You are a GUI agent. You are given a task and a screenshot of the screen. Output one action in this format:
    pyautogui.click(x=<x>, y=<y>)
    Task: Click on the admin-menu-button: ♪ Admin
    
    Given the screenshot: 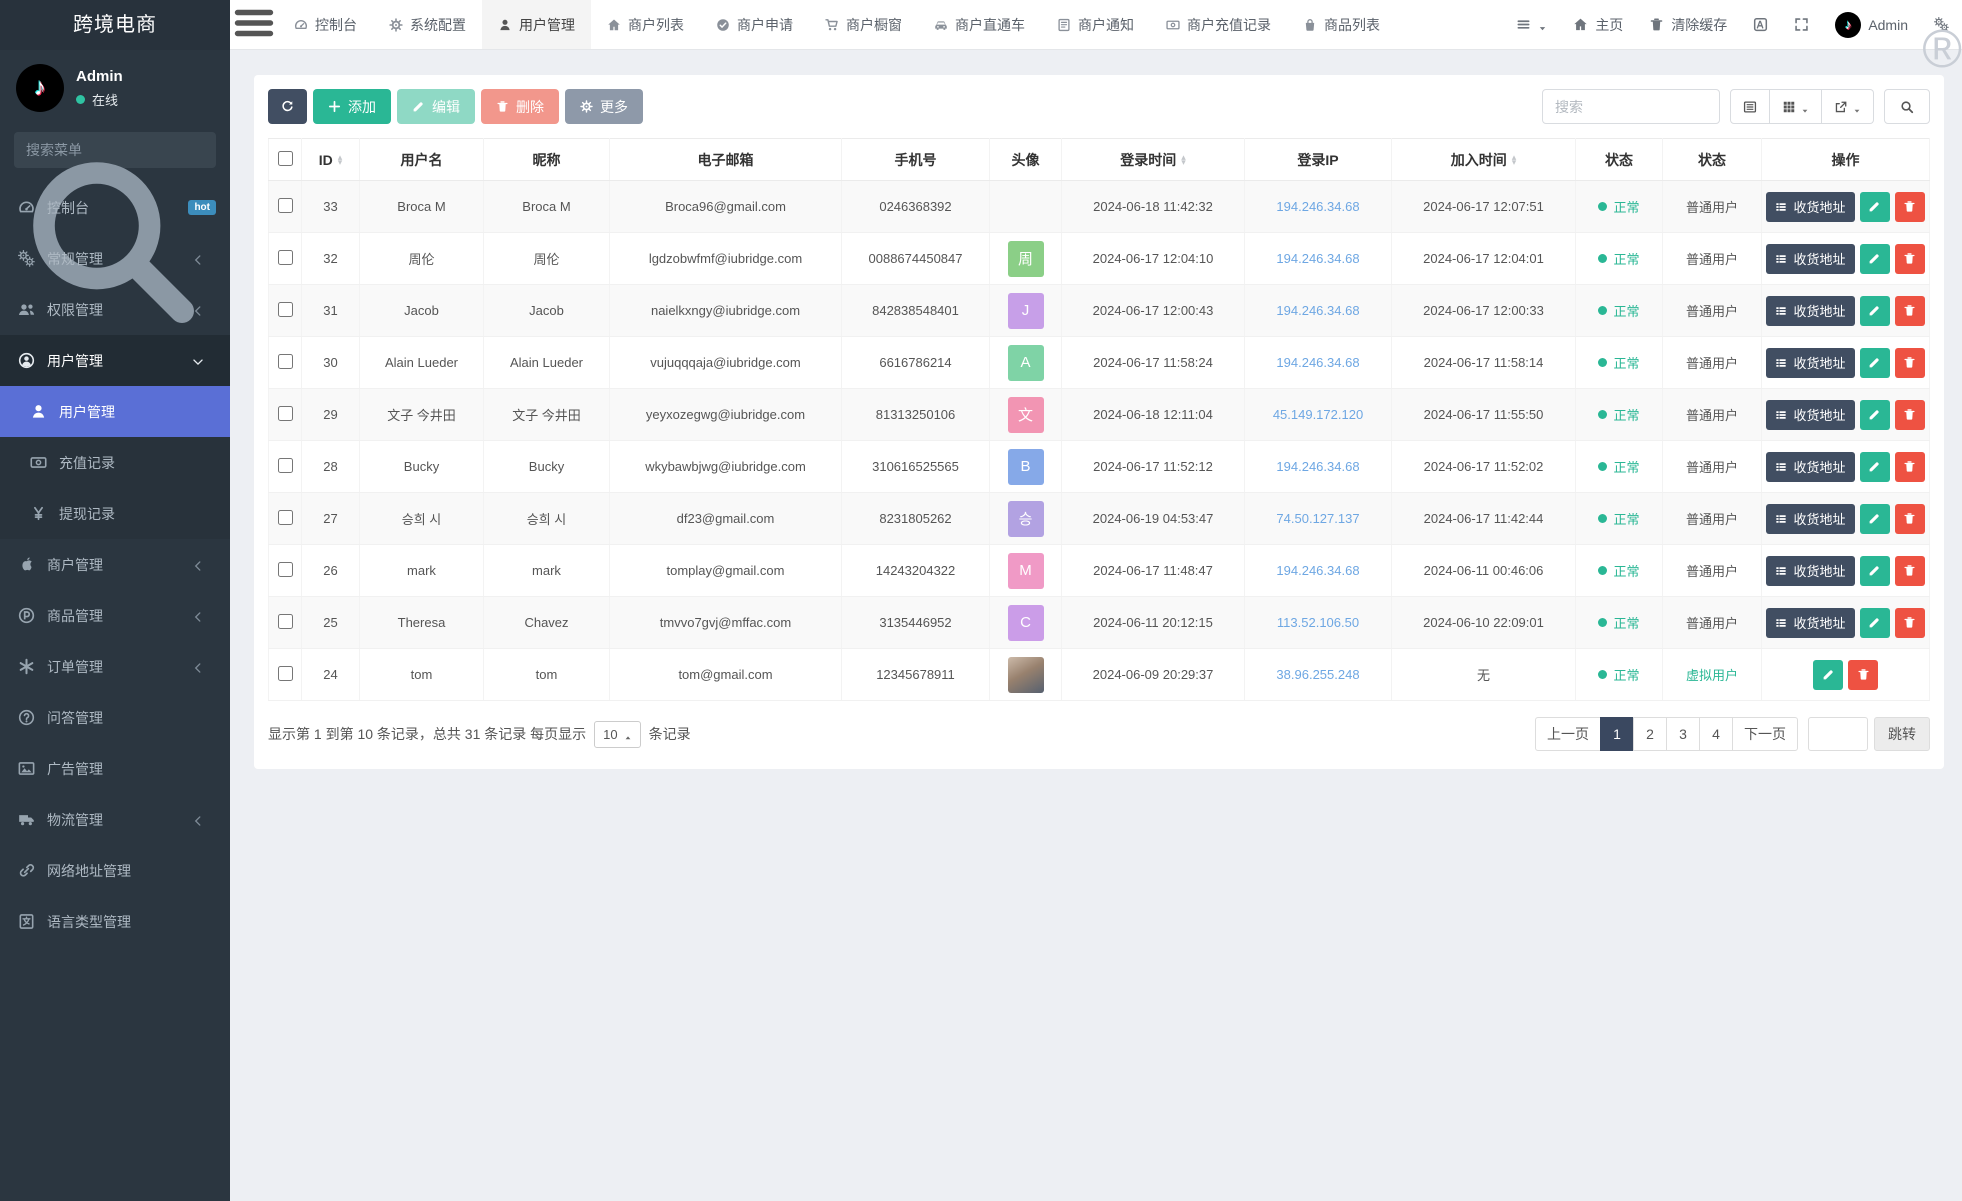 What is the action you would take?
    pyautogui.click(x=1871, y=24)
    